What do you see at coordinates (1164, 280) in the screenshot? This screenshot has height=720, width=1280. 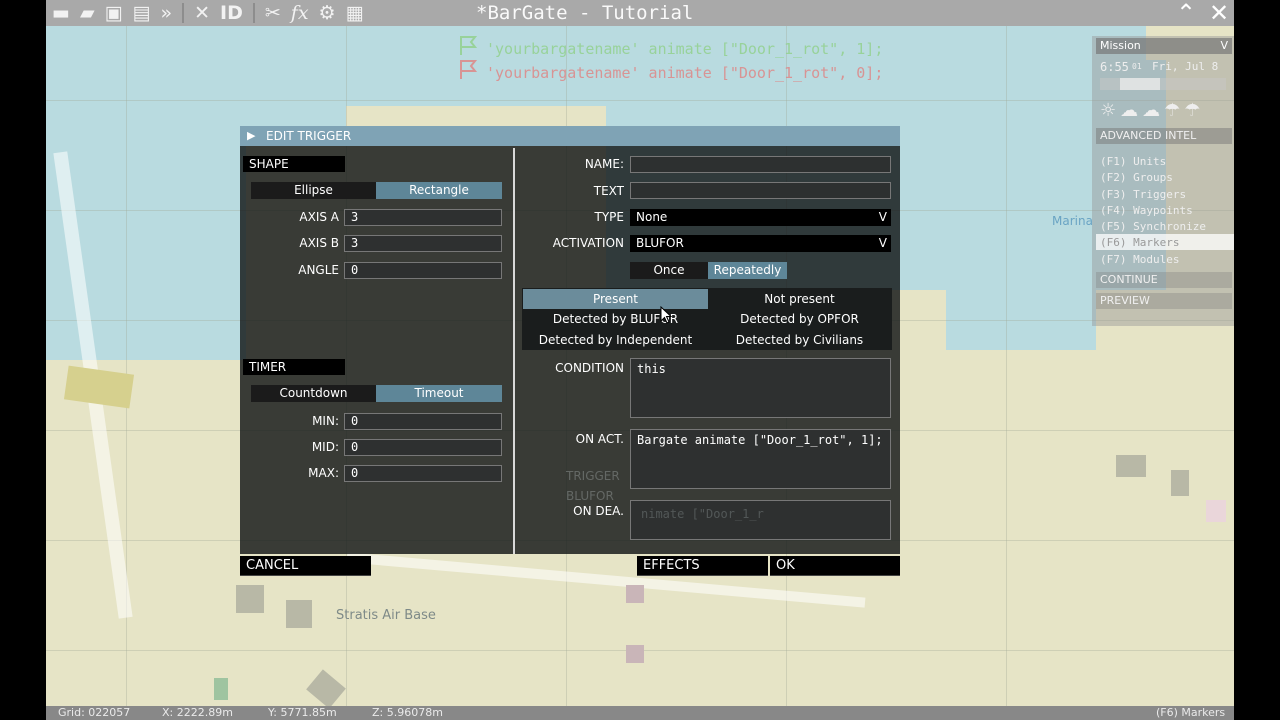 I see `continue-button: CONTINUE` at bounding box center [1164, 280].